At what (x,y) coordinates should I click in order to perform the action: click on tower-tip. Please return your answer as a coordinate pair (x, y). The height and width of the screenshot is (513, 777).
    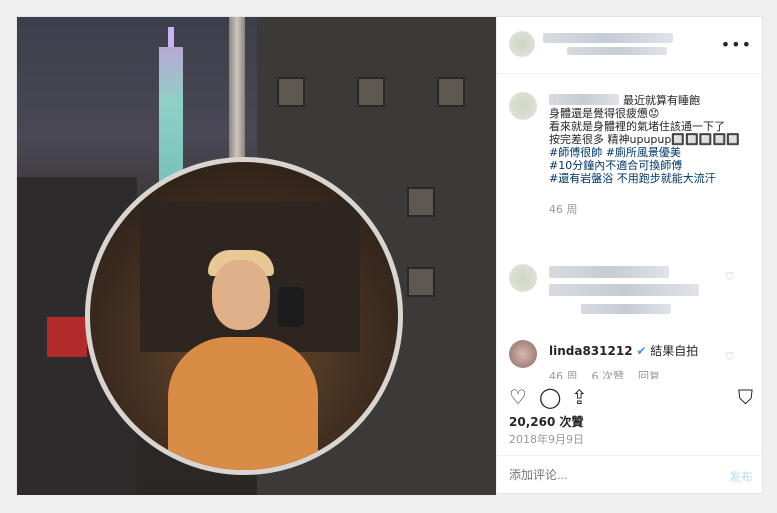
    Looking at the image, I should click on (171, 38).